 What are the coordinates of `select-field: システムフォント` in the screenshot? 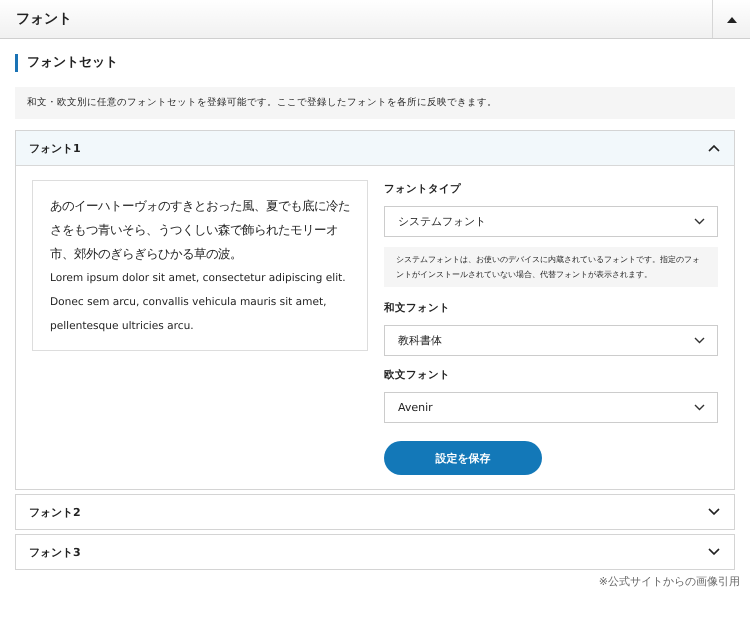 It's located at (551, 221).